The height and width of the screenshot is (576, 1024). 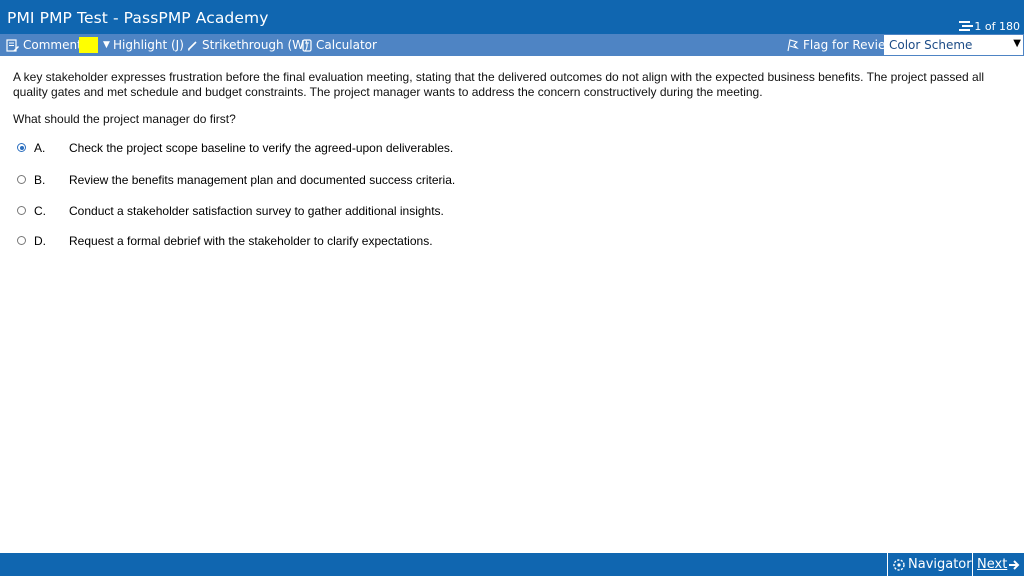 I want to click on color-scheme-select: Color Scheme ▼, so click(x=953, y=45).